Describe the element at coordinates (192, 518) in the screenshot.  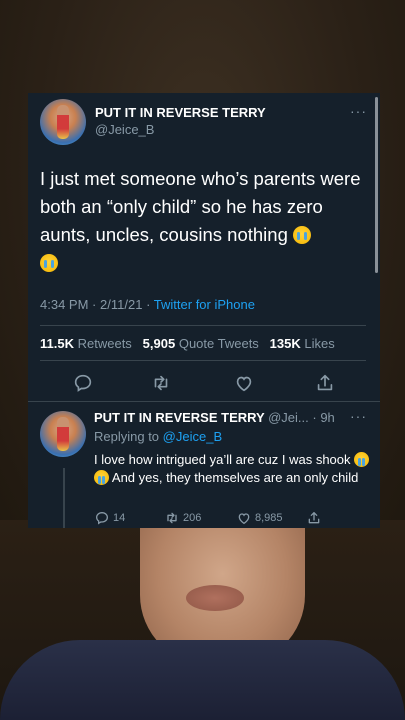
I see `retweet-count: 206` at that location.